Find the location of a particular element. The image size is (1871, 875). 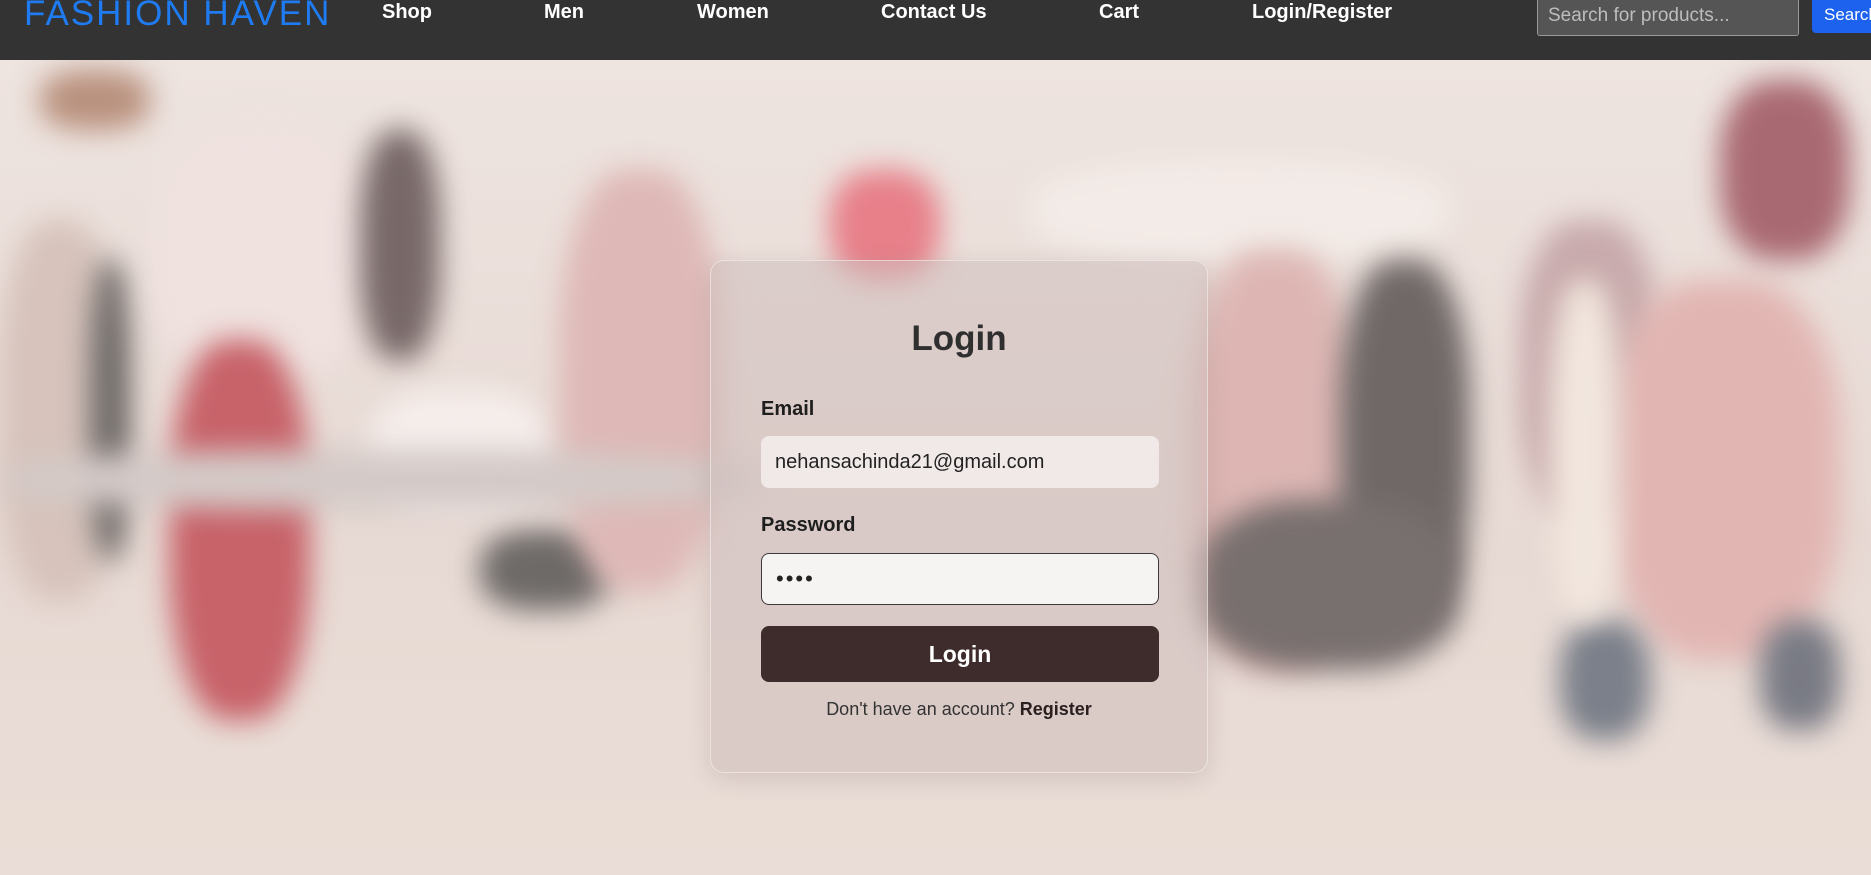

login-title: Login is located at coordinates (959, 338).